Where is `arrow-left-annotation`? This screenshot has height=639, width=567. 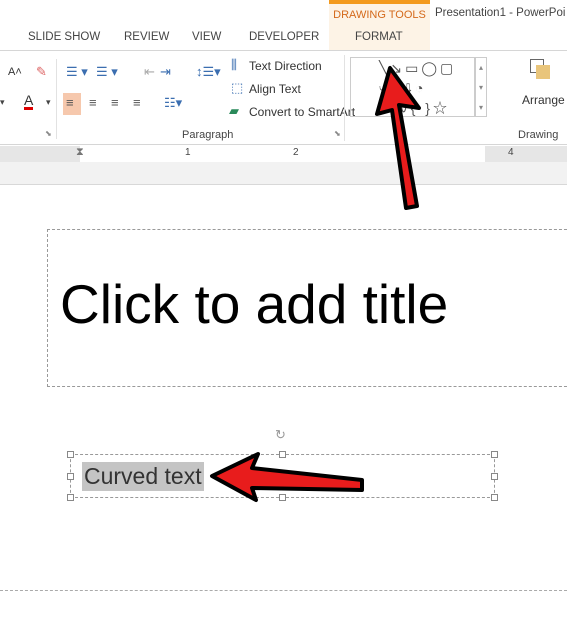
arrow-left-annotation is located at coordinates (287, 477).